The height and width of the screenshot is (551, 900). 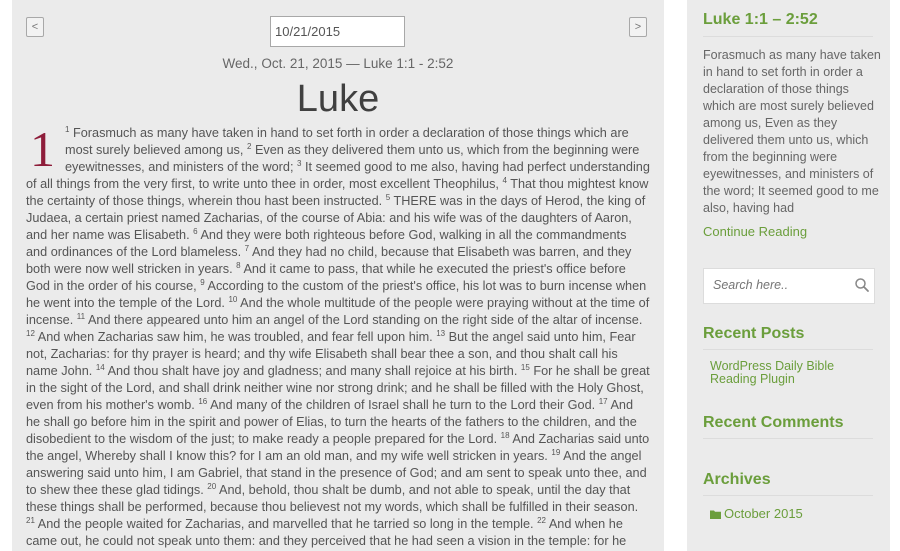 I want to click on reading-subtitle: Wed., Oct. 21, 2015 — Luke 1:1 - 2:52, so click(x=338, y=63).